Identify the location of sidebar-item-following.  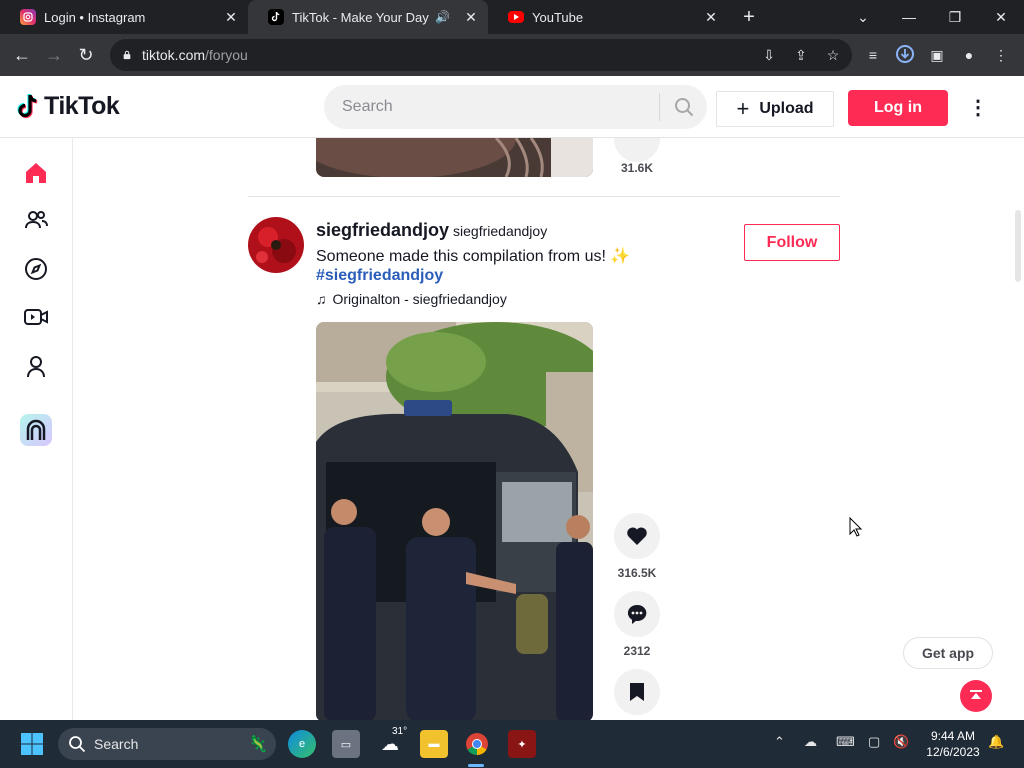
(36, 220).